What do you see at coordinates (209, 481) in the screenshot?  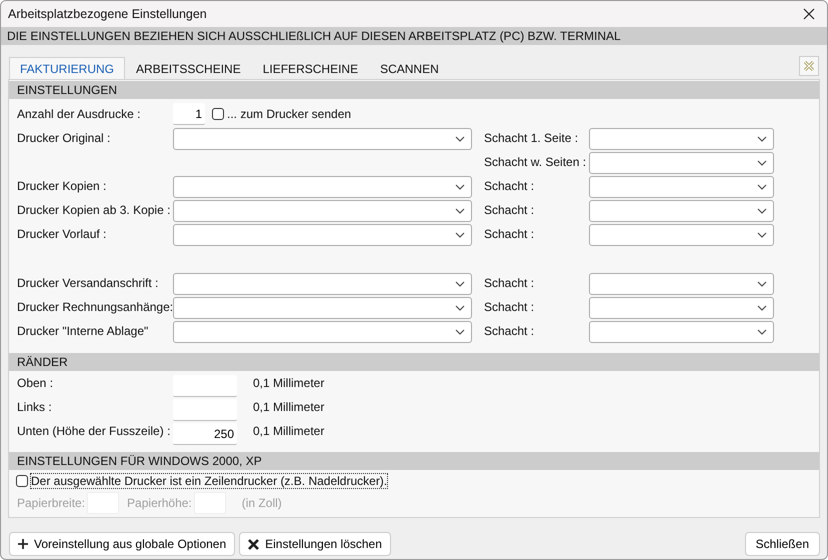 I see `checkbox-label: Der ausgewählte Drucker ist ein Zeilendrucker (z.B. Nadeldrucker).` at bounding box center [209, 481].